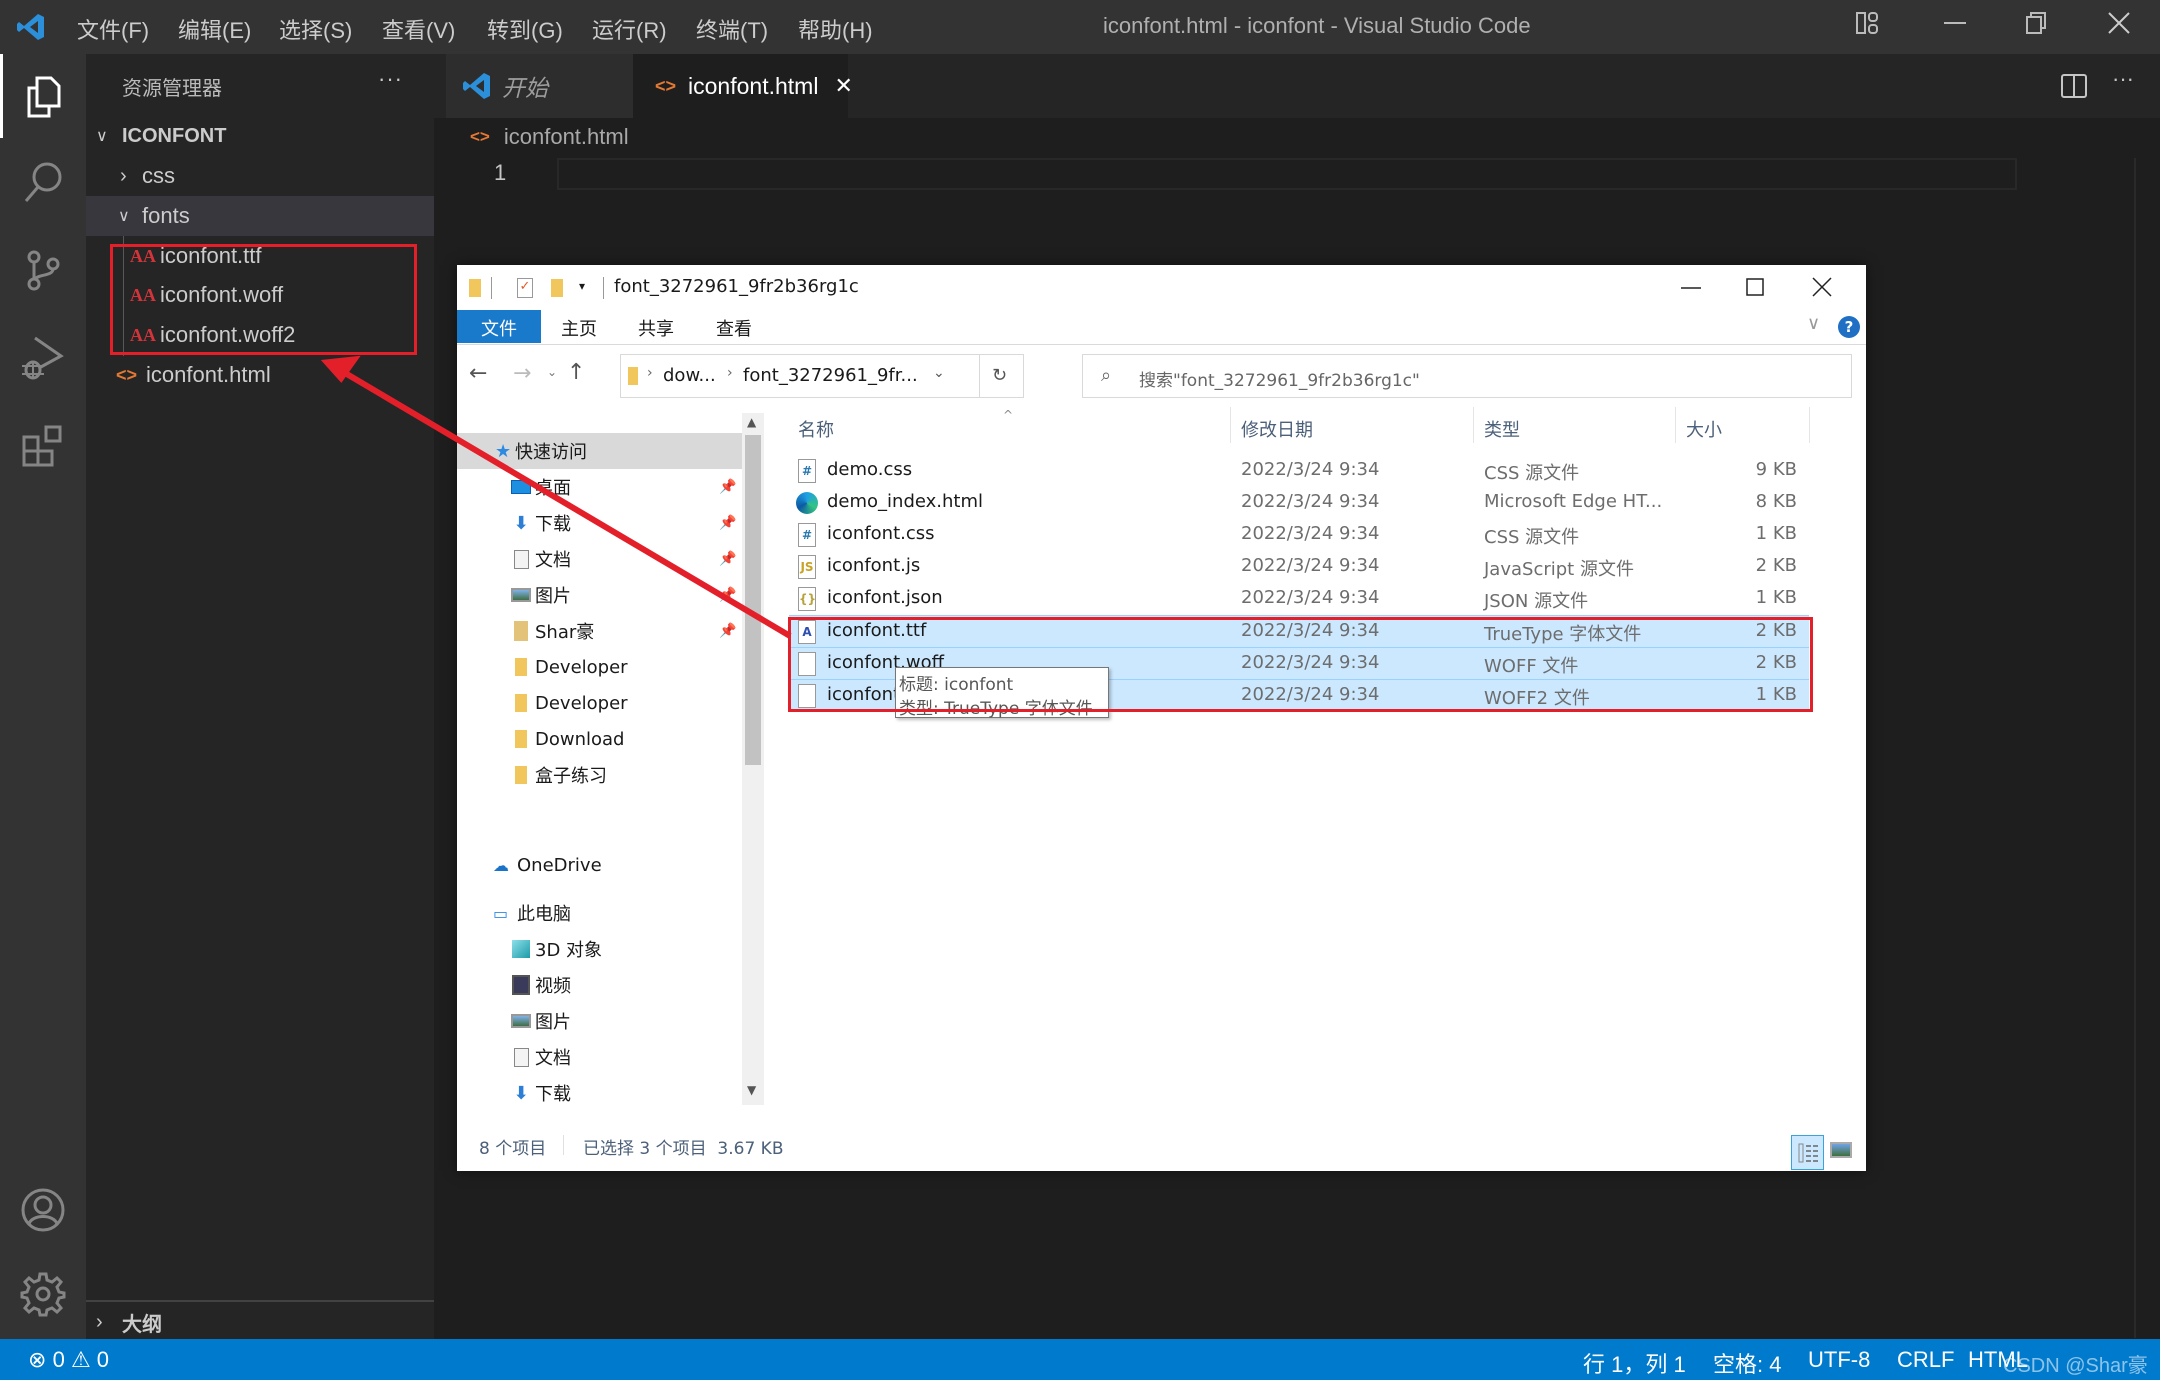 Image resolution: width=2160 pixels, height=1380 pixels. What do you see at coordinates (214, 29) in the screenshot?
I see `menu-edit: 编辑(E)` at bounding box center [214, 29].